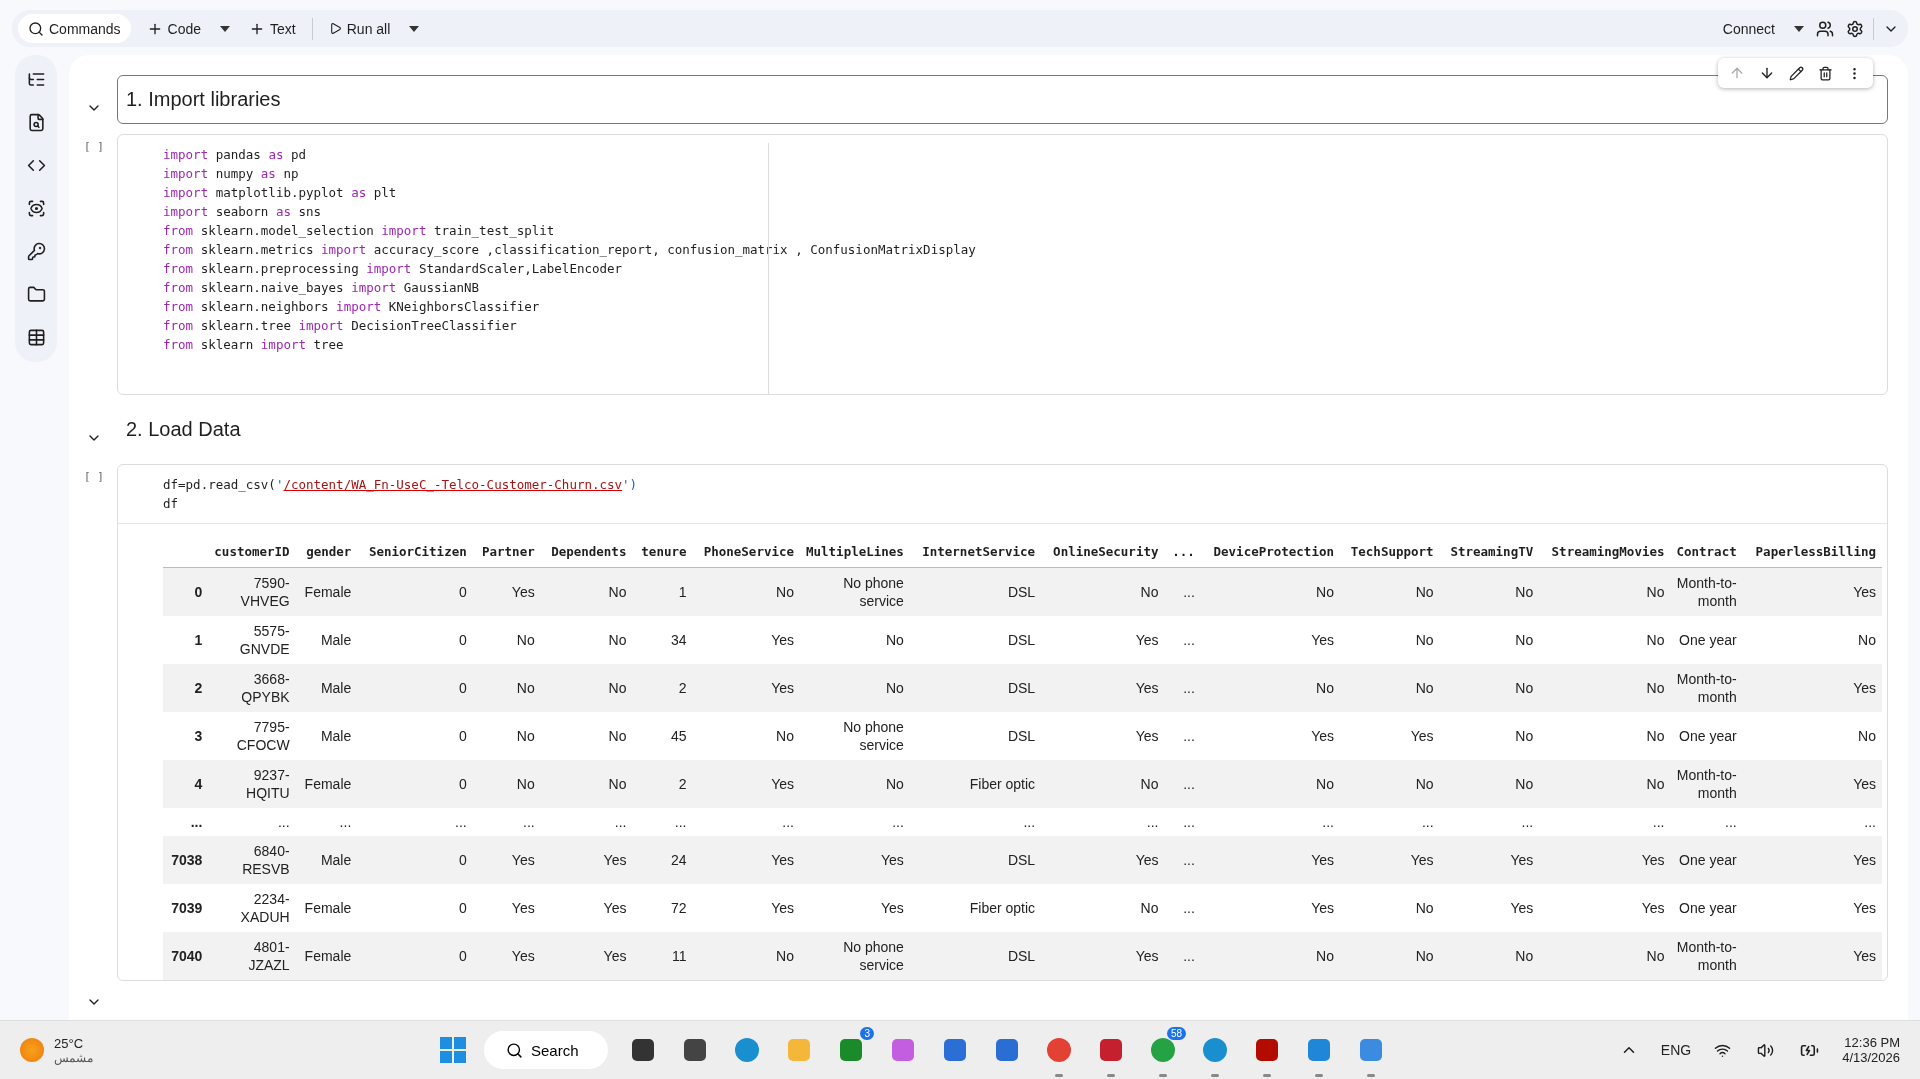 The image size is (1920, 1079). What do you see at coordinates (32, 1050) in the screenshot?
I see `sun-icon` at bounding box center [32, 1050].